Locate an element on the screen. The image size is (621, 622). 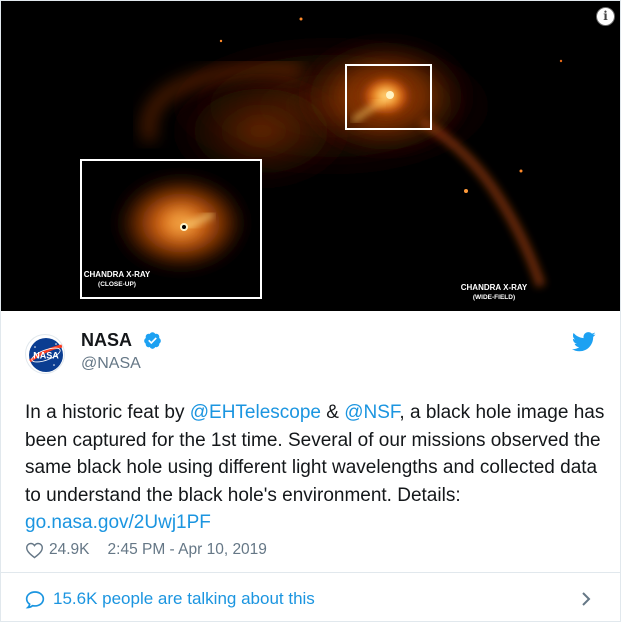
people-talking-text: 15.6K people are talking about this is located at coordinates (184, 599).